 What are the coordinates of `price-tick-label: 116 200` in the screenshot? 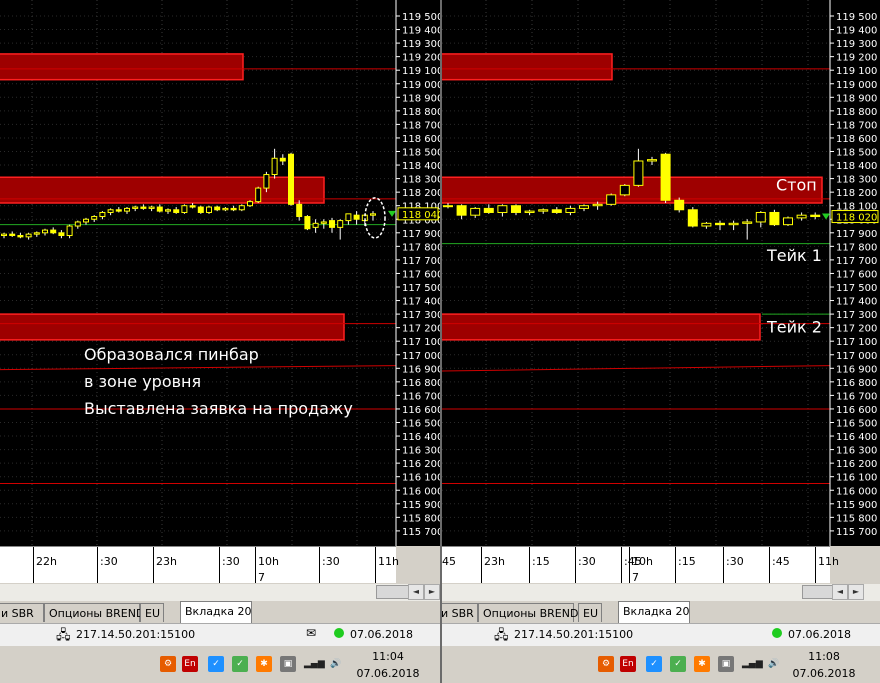 It's located at (856, 464).